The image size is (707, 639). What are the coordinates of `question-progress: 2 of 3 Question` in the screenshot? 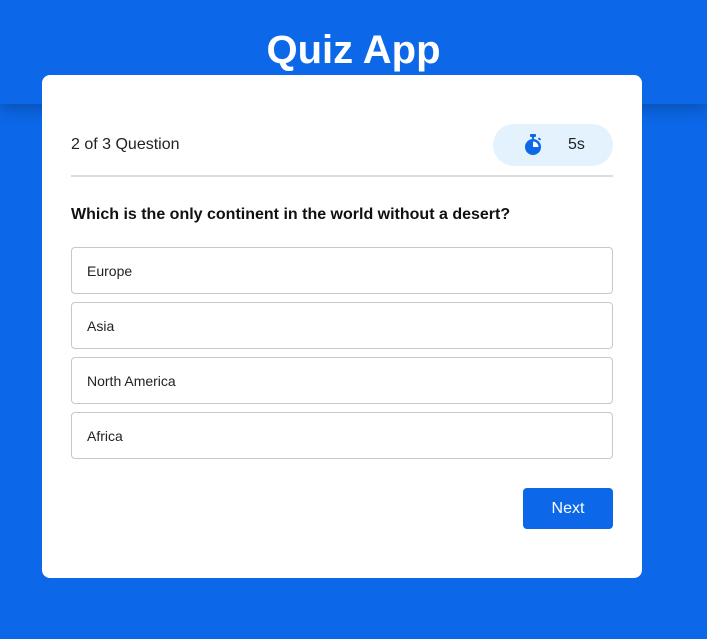 It's located at (125, 144).